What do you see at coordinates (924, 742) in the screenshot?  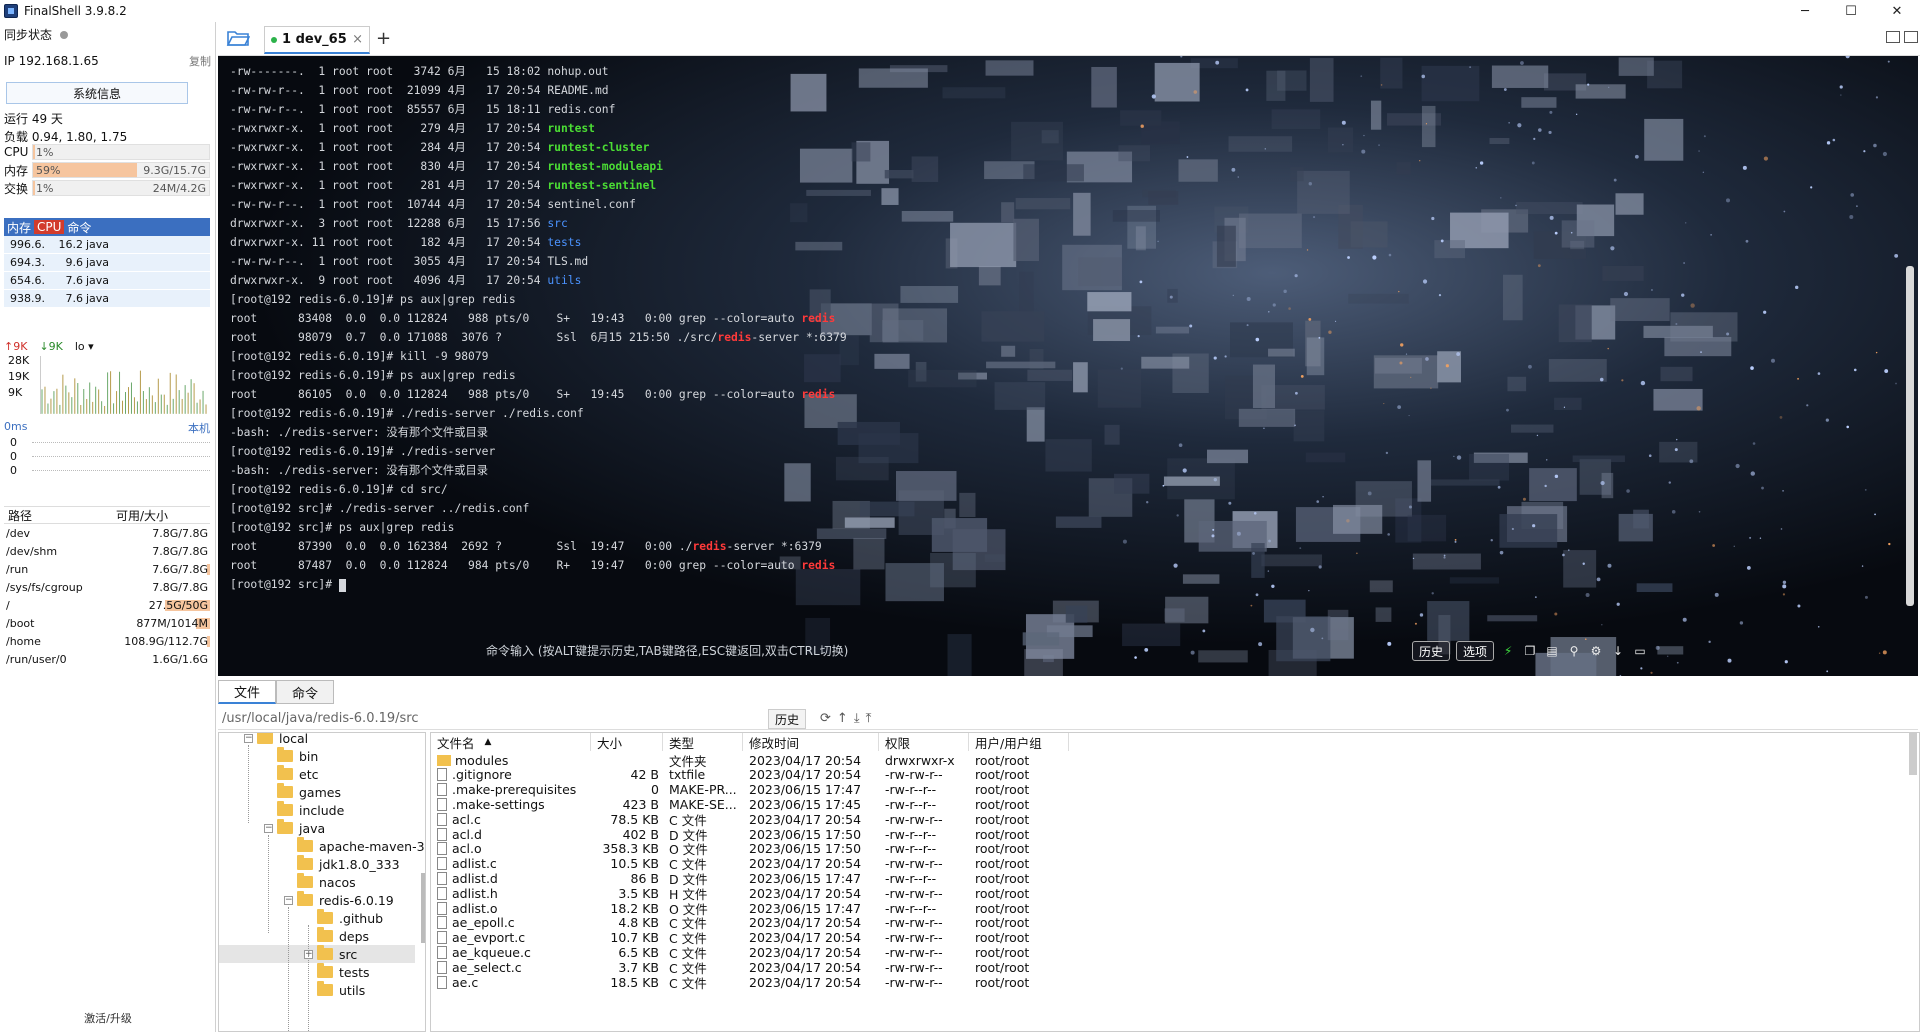 I see `permission-column-header: 权限` at bounding box center [924, 742].